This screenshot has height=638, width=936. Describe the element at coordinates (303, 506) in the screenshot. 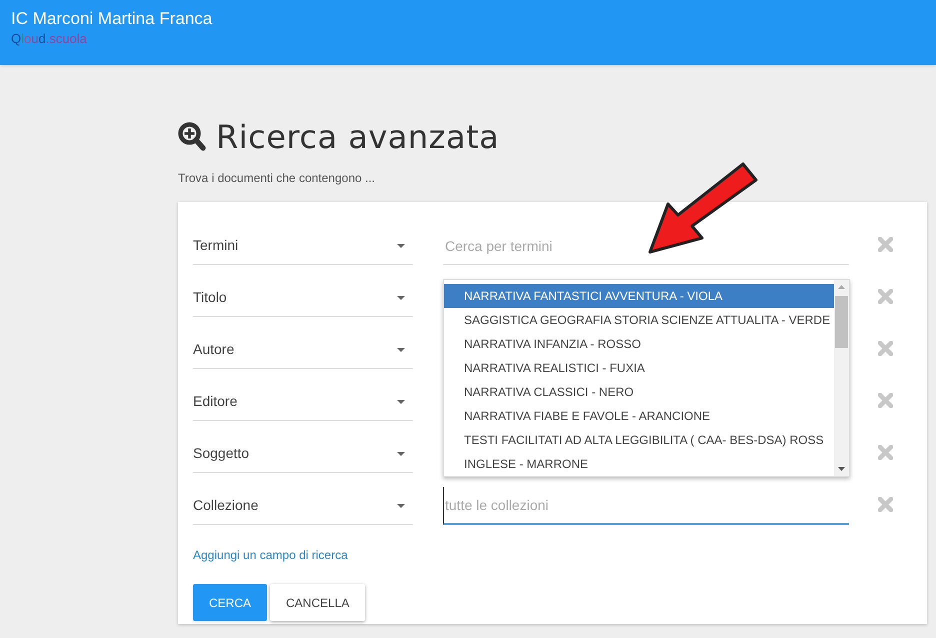

I see `field-select: Collezione` at that location.